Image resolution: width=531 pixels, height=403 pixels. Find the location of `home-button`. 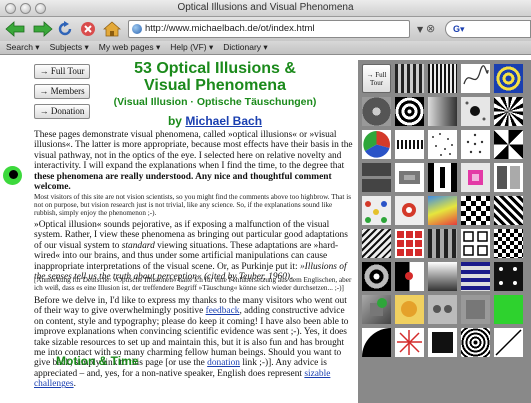

home-button is located at coordinates (112, 29).